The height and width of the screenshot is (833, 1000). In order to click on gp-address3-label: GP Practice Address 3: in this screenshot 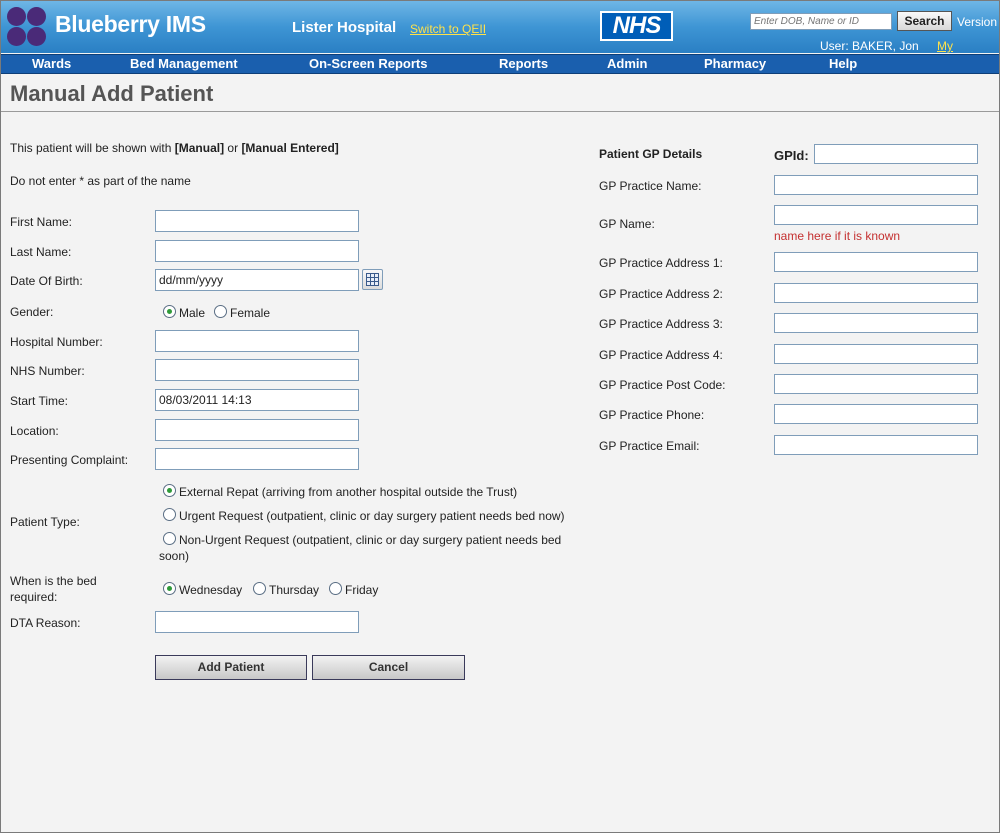, I will do `click(661, 324)`.